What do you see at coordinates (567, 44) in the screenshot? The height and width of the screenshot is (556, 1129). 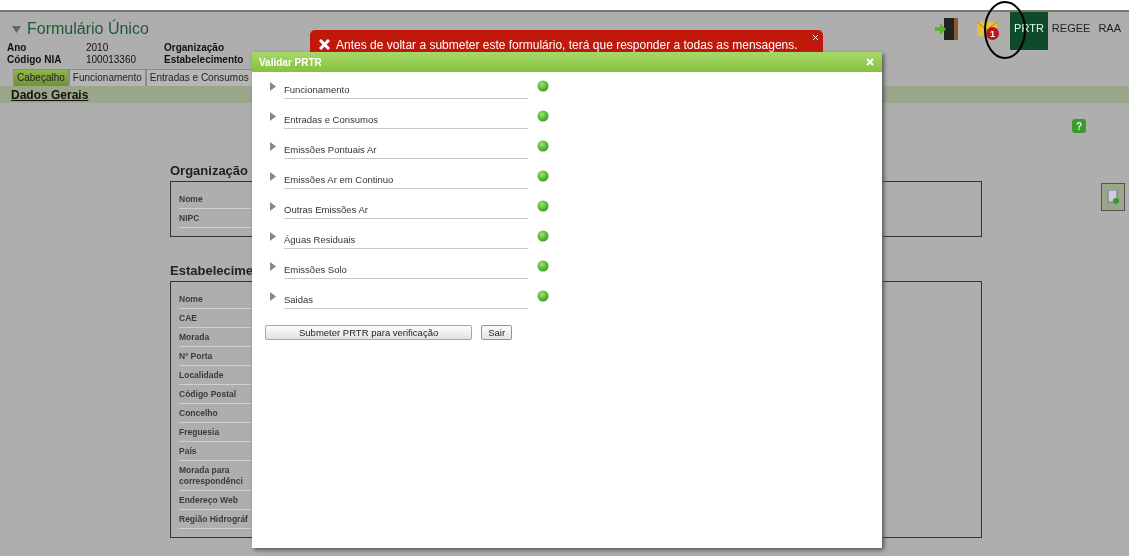 I see `toast-message: Antes de voltar a submeter este formulário, terá que responder a todas as mensagens.` at bounding box center [567, 44].